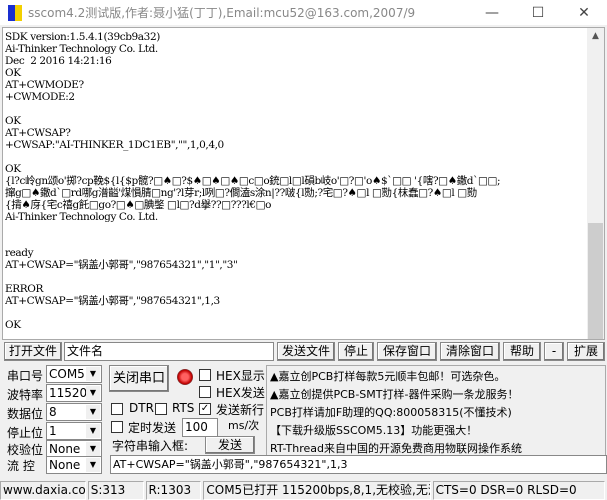  What do you see at coordinates (25, 395) in the screenshot?
I see `baud-label: 波特率` at bounding box center [25, 395].